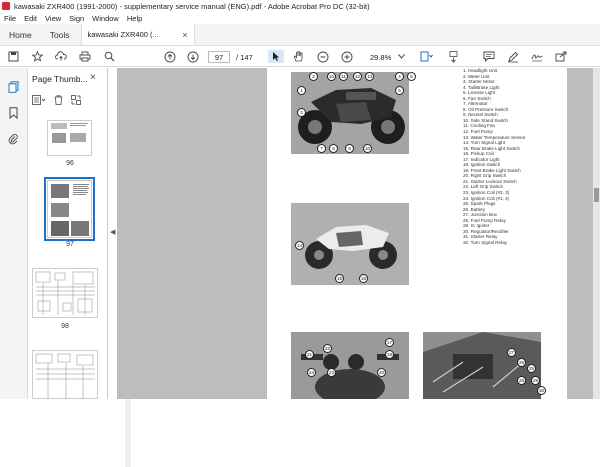  What do you see at coordinates (339, 278) in the screenshot?
I see `callout-marker: 15` at bounding box center [339, 278].